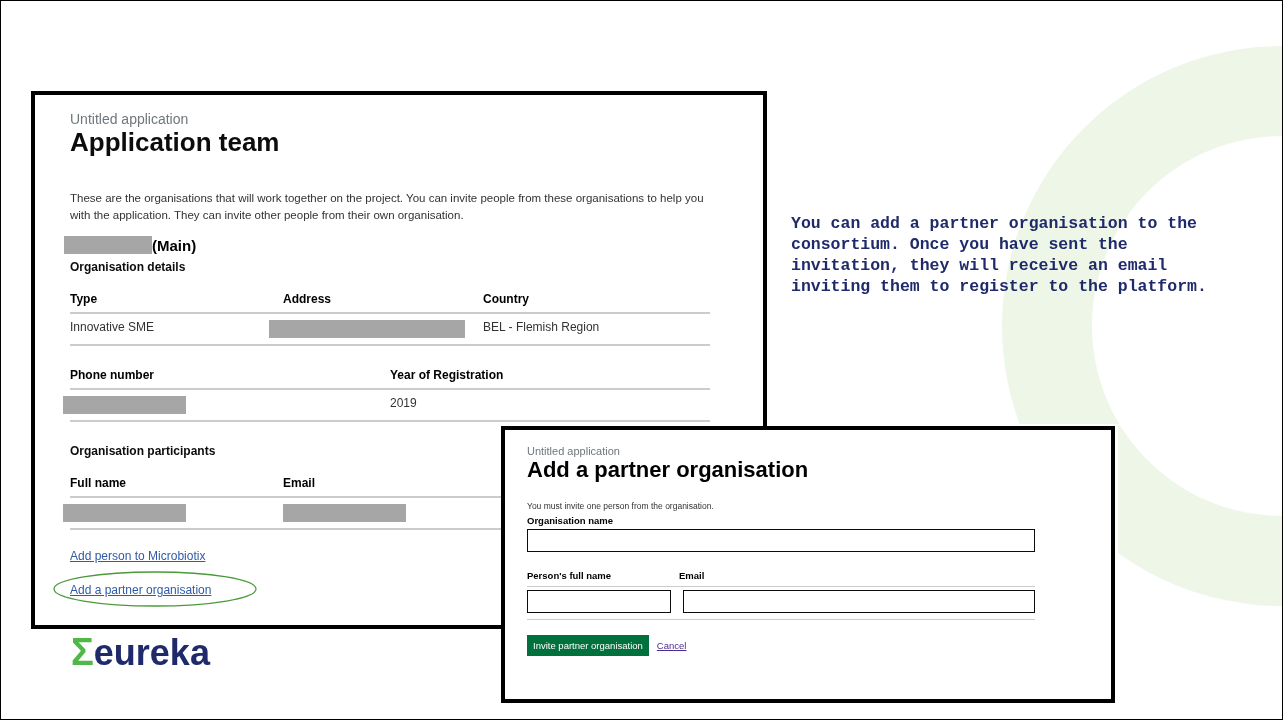 This screenshot has height=720, width=1283. What do you see at coordinates (175, 142) in the screenshot?
I see `page-title: Application team` at bounding box center [175, 142].